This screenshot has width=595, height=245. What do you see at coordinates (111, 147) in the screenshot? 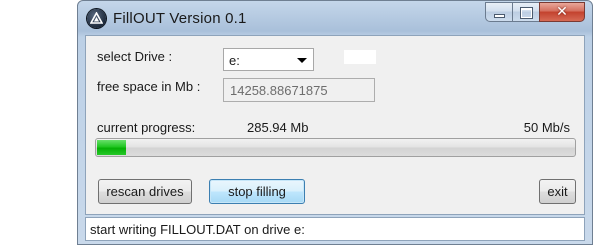
I see `progress-bar-fill` at bounding box center [111, 147].